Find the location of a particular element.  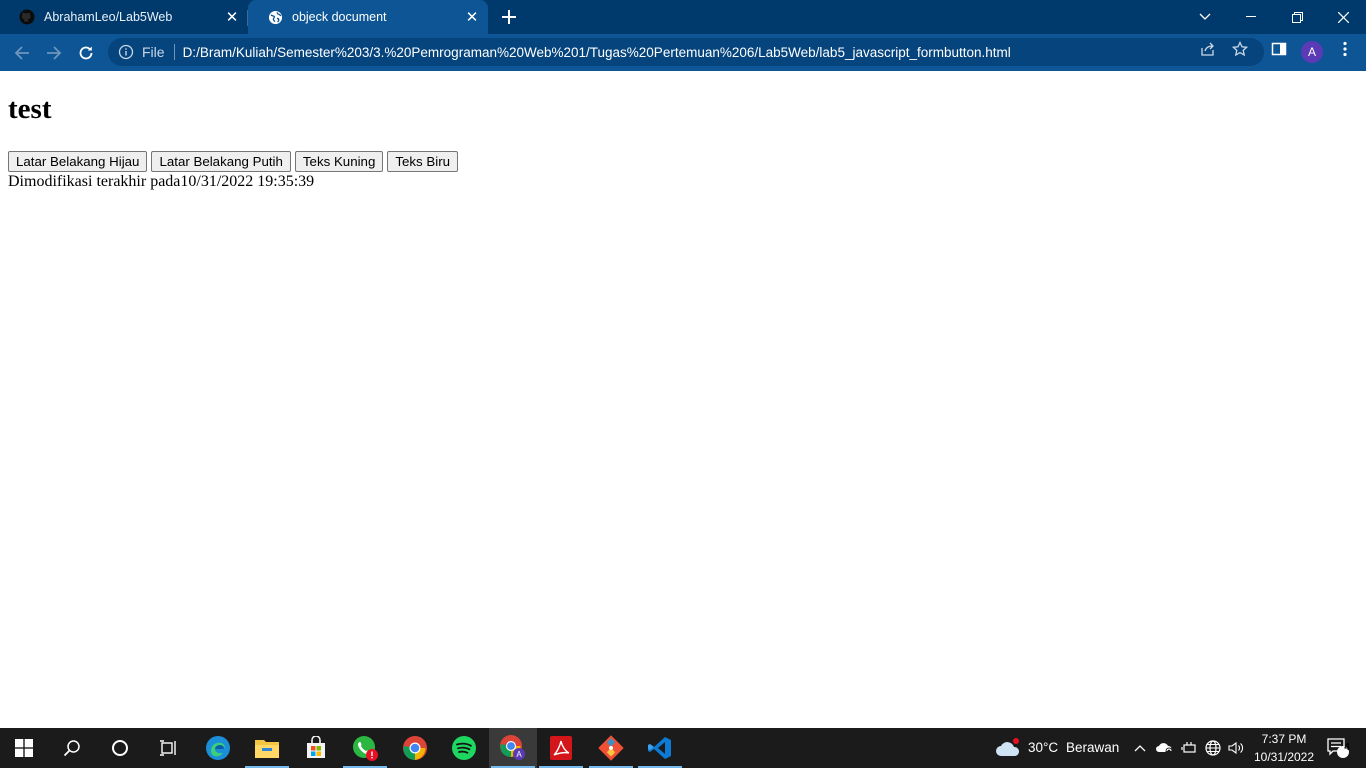

file-explorer-app is located at coordinates (267, 748).